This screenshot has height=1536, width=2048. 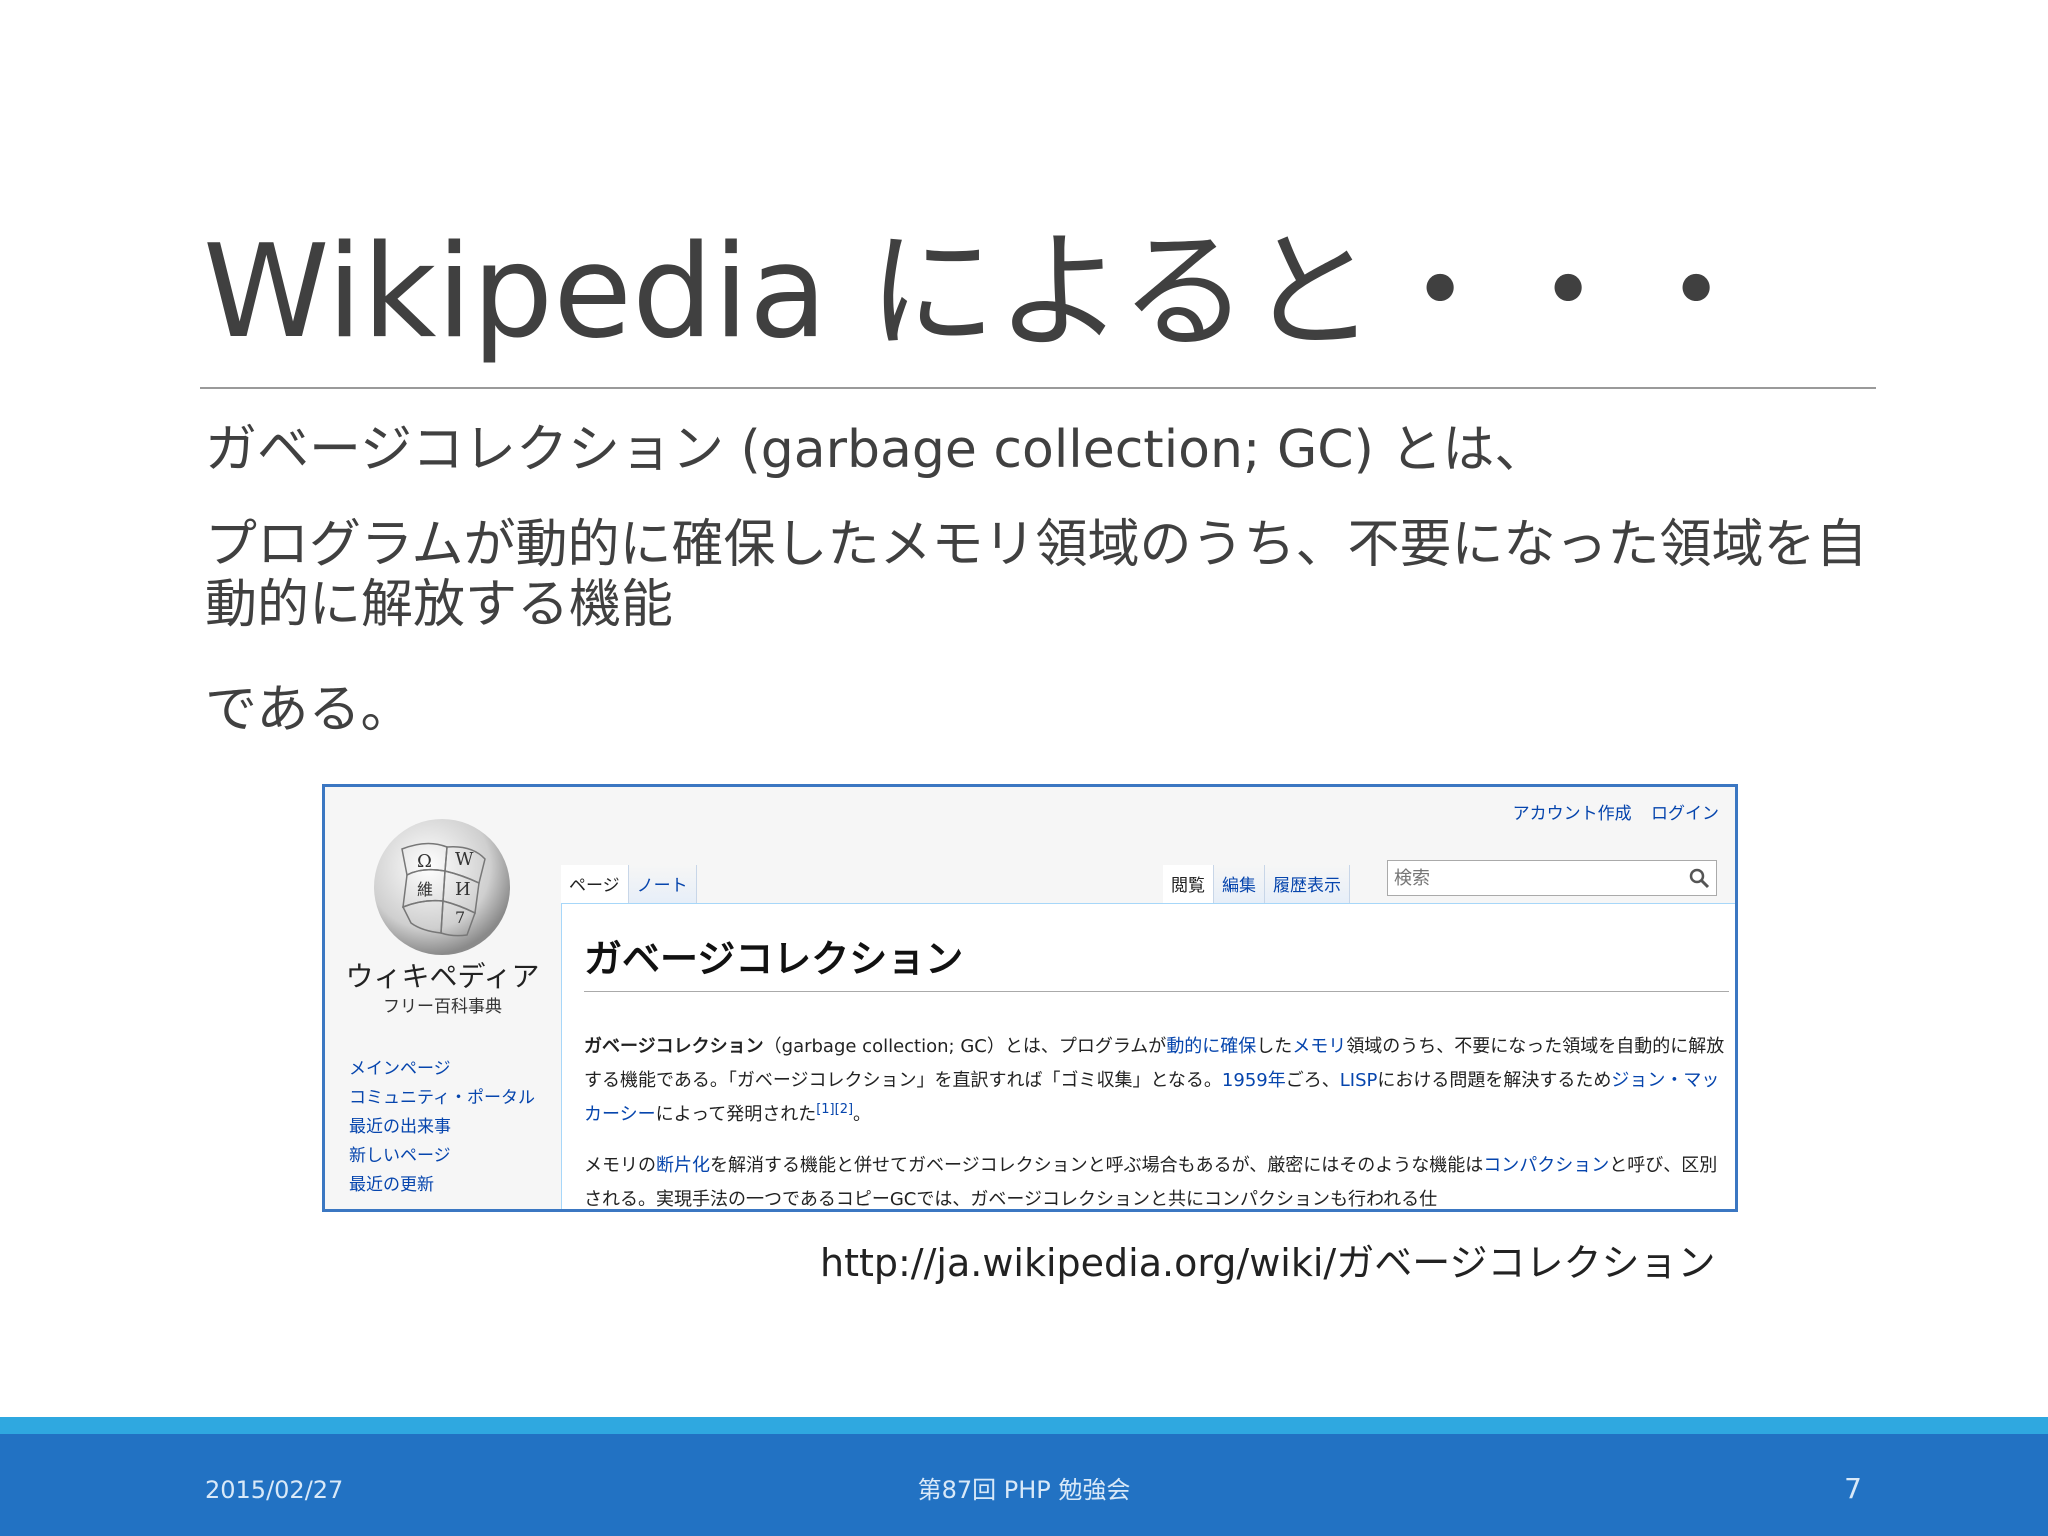 What do you see at coordinates (683, 1165) in the screenshot?
I see `wiki-link-fragmentation: 断片化` at bounding box center [683, 1165].